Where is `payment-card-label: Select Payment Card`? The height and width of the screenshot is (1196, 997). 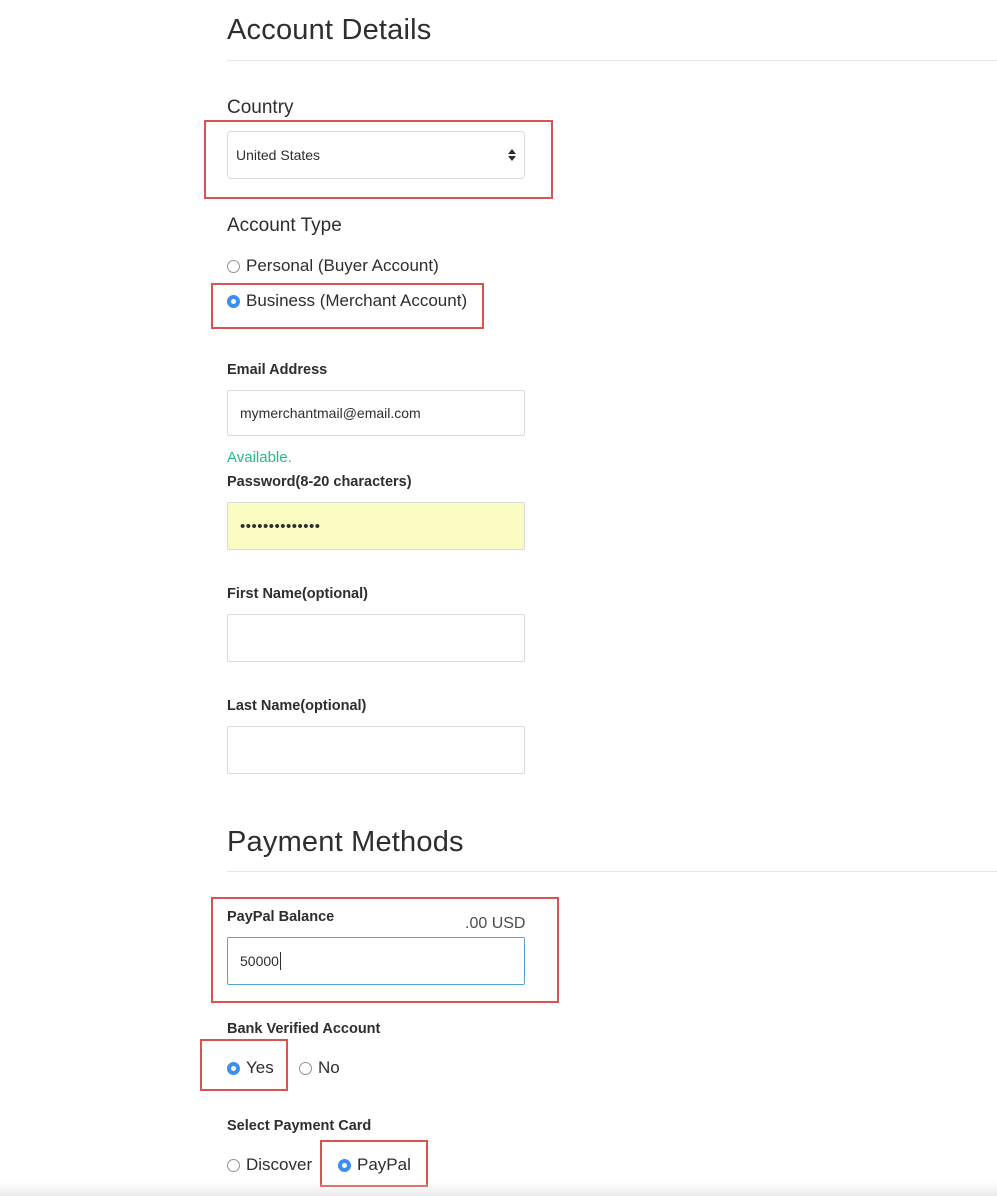
payment-card-label: Select Payment Card is located at coordinates (299, 1126).